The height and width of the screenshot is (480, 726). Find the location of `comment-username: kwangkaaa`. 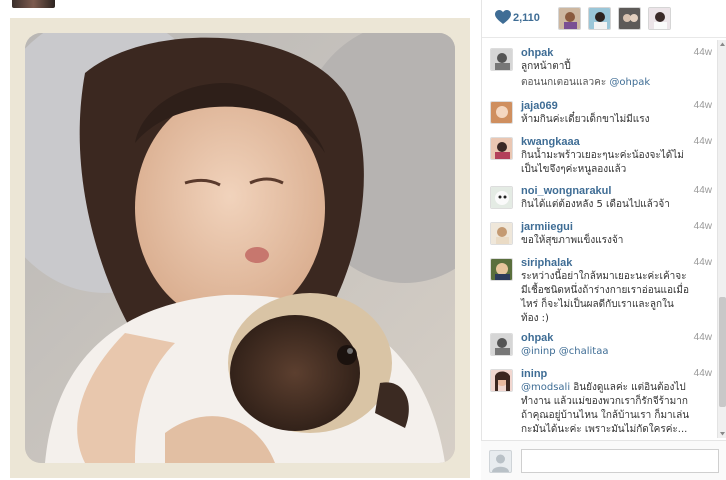

comment-username: kwangkaaa is located at coordinates (550, 142).